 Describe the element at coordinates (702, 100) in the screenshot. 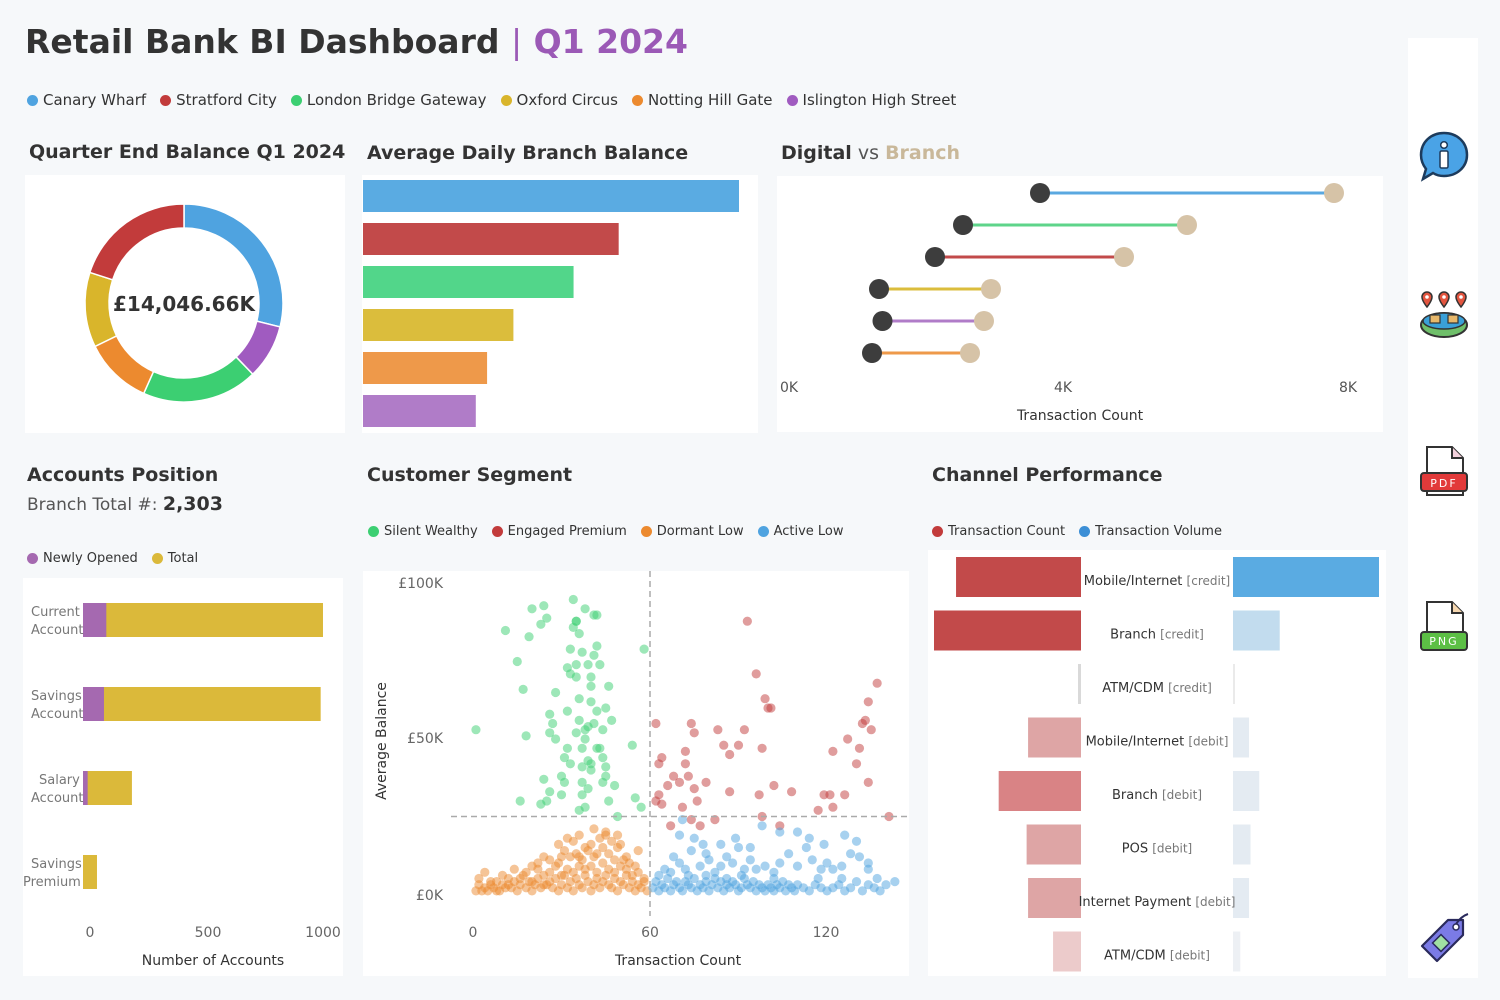

I see `branch-legend-item: Notting Hill Gate` at that location.